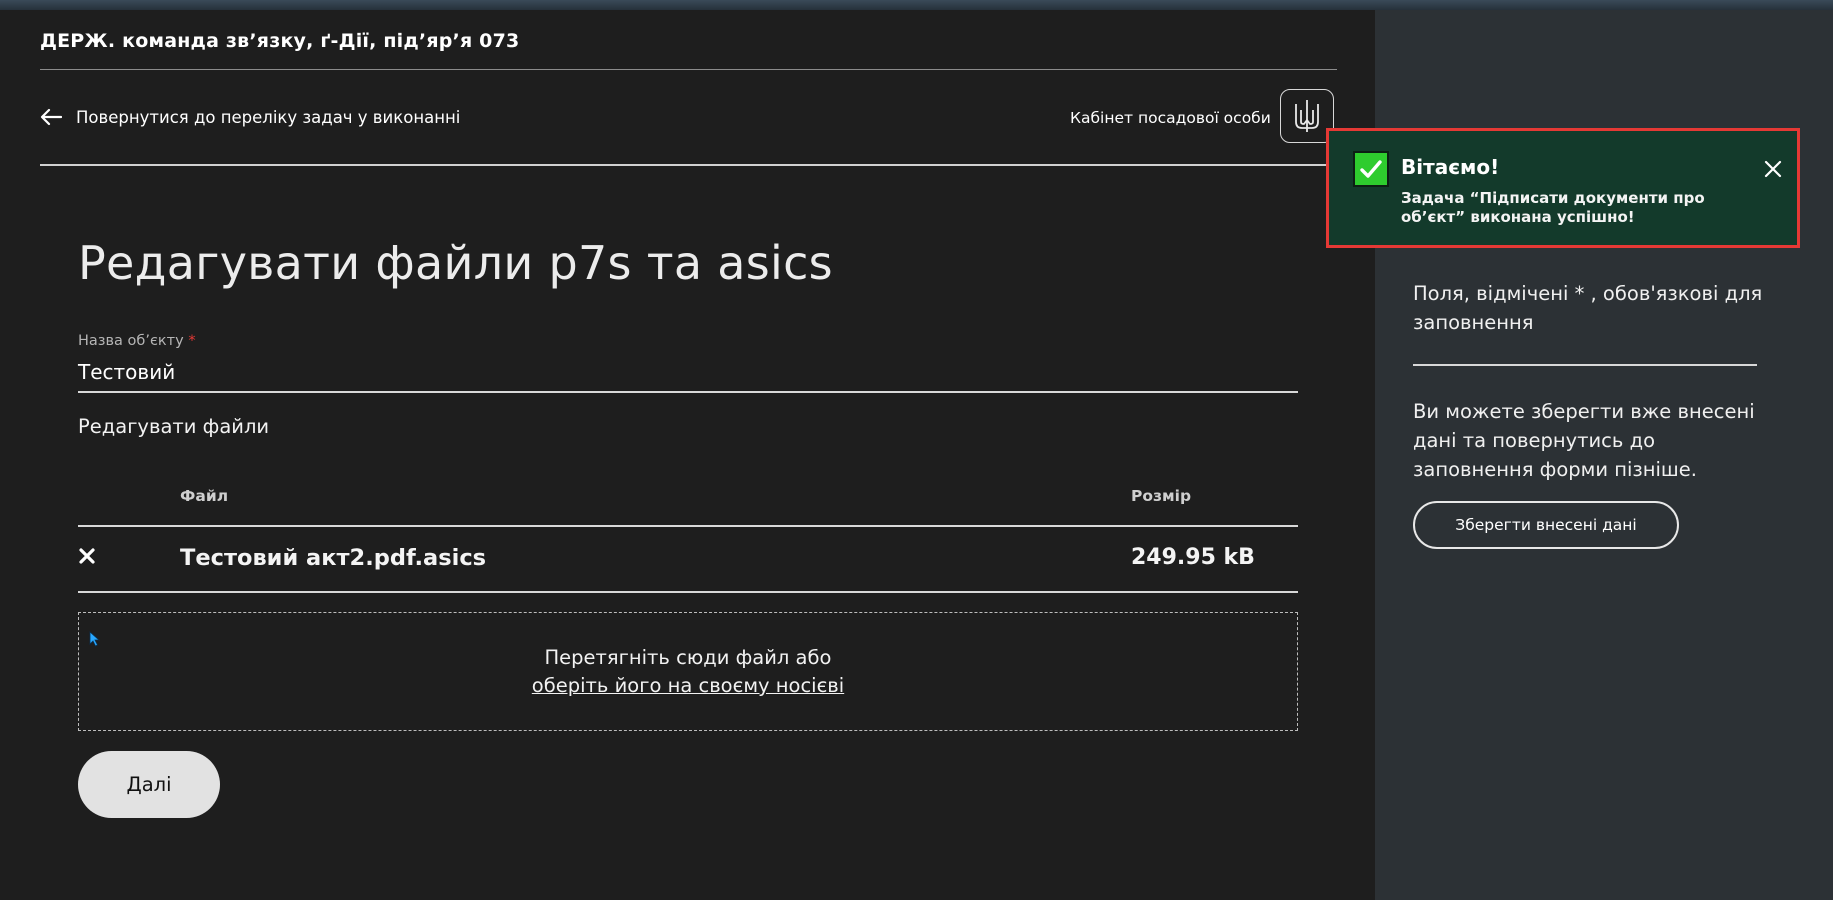 This screenshot has width=1833, height=900. Describe the element at coordinates (149, 784) in the screenshot. I see `next-button: Далі` at that location.